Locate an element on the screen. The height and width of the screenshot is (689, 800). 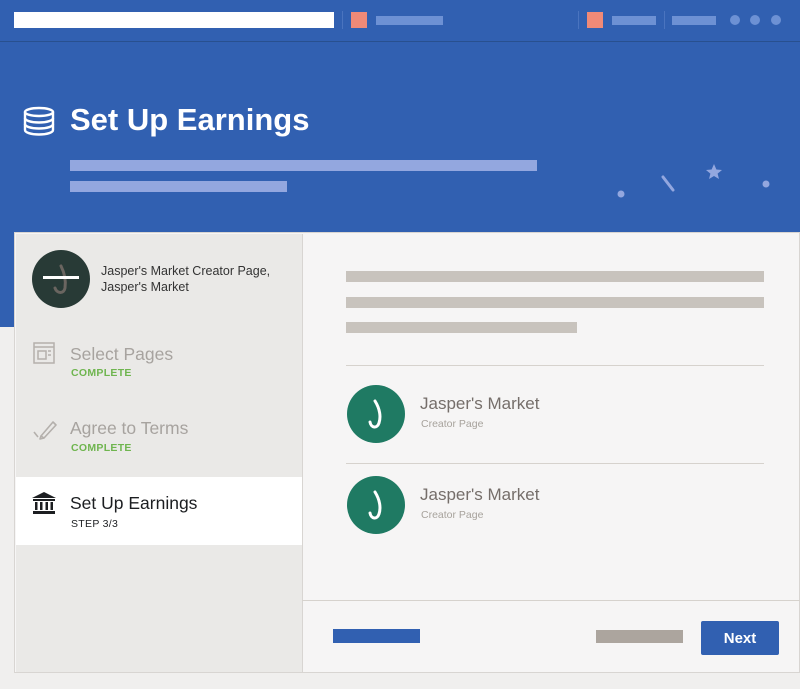
top-bar is located at coordinates (400, 21).